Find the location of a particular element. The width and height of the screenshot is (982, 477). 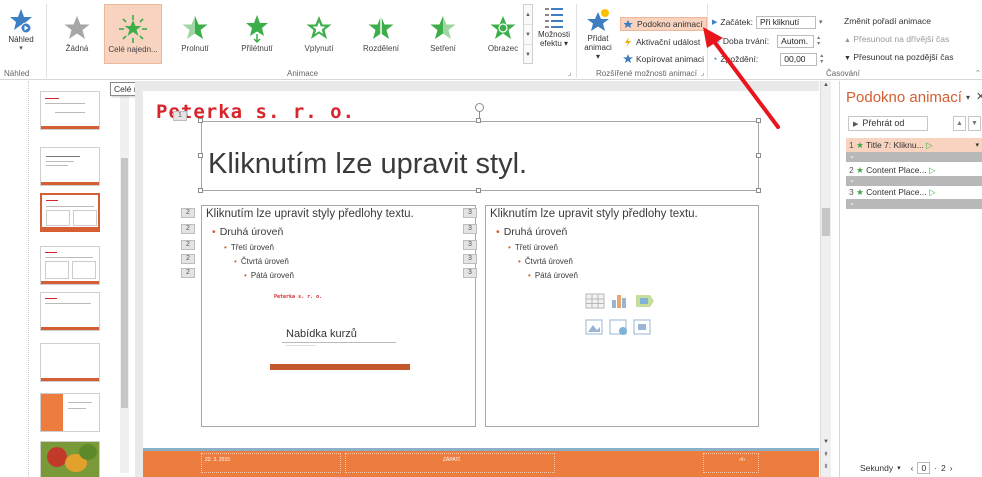

footer-text-placeholder is located at coordinates (450, 463).